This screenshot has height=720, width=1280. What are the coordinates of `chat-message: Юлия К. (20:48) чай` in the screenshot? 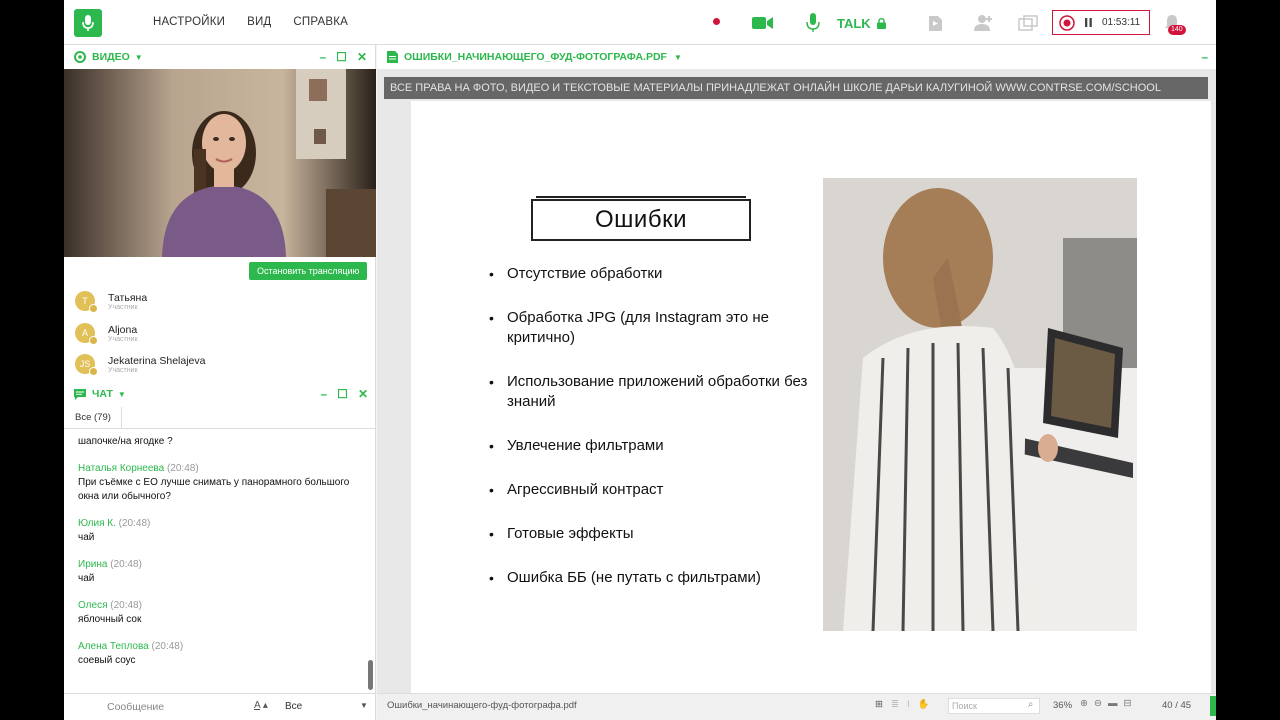 It's located at (223, 531).